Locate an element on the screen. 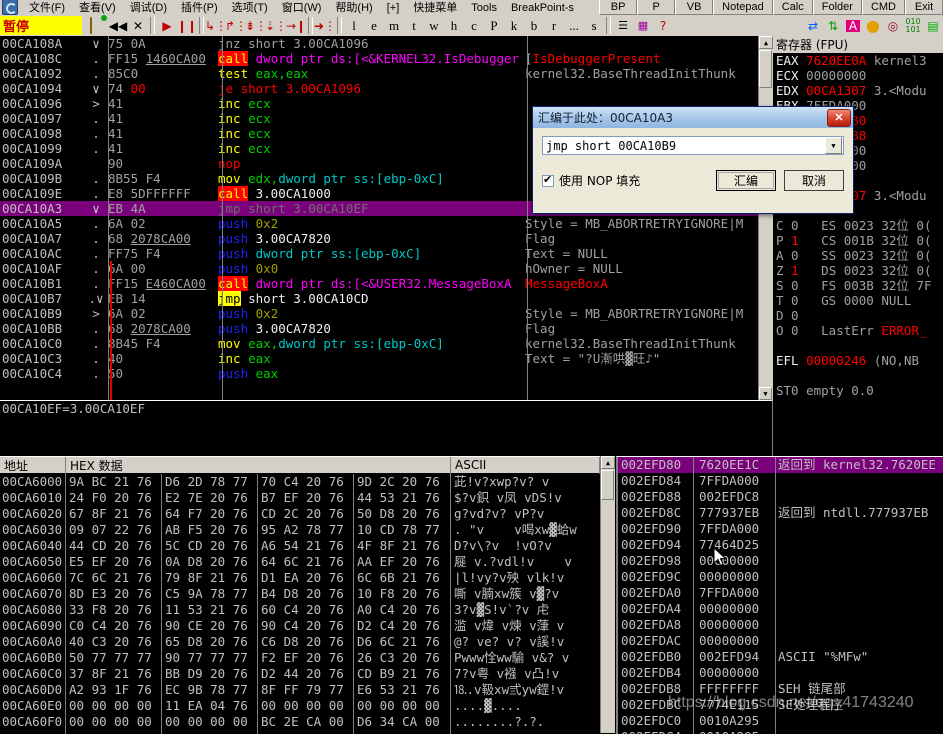  register-row: O 0 LastErr ERROR_ is located at coordinates (858, 330).